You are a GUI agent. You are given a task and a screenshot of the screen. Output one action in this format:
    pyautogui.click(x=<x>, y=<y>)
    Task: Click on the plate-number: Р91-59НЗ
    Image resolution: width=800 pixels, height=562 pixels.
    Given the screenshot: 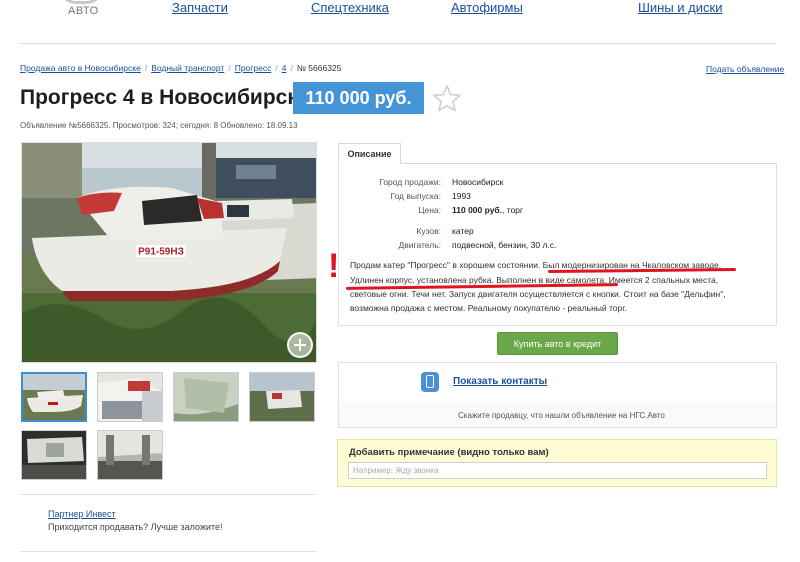 What is the action you would take?
    pyautogui.click(x=161, y=252)
    